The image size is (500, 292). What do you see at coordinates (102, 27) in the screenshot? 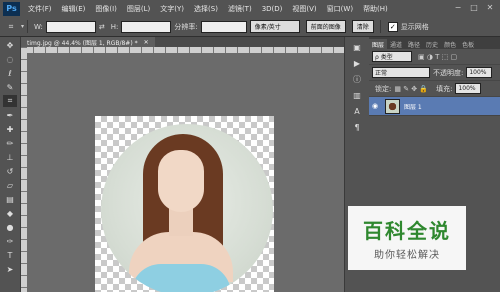
I see `swap-icon: ⇄` at bounding box center [102, 27].